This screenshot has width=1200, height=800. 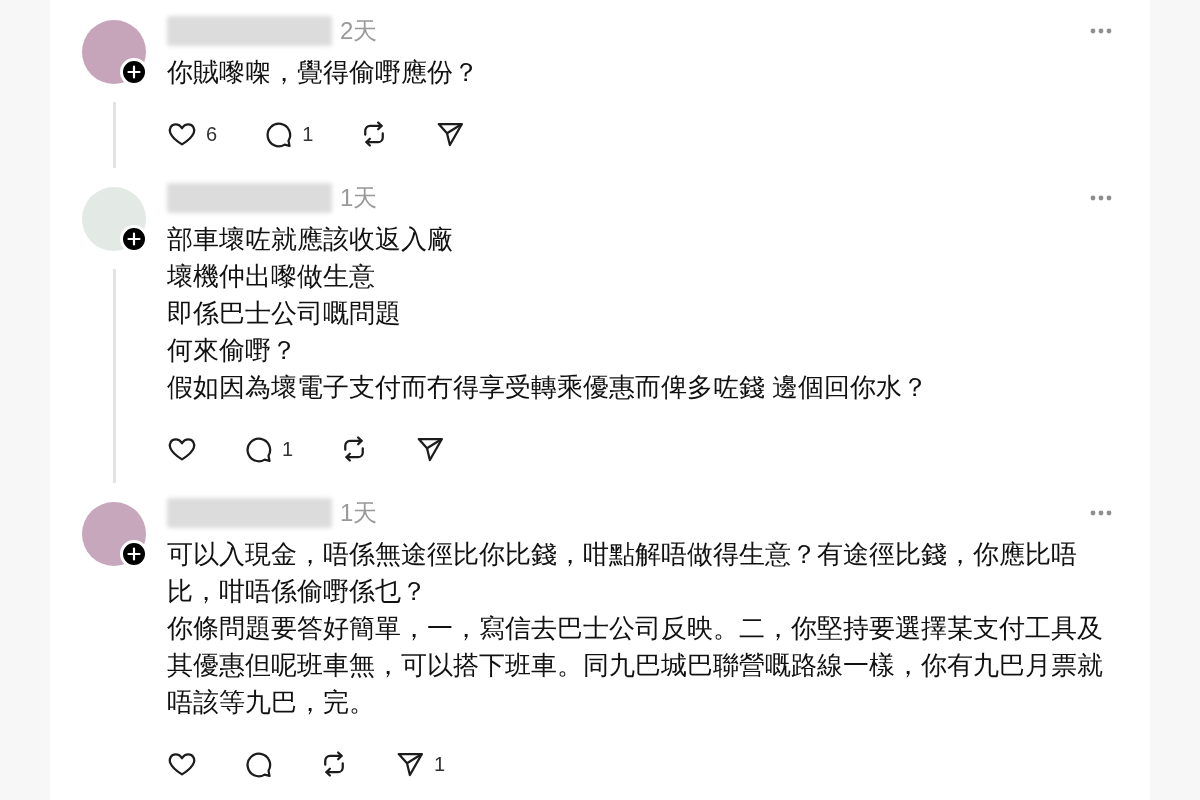 What do you see at coordinates (359, 31) in the screenshot?
I see `timestamp: 2天` at bounding box center [359, 31].